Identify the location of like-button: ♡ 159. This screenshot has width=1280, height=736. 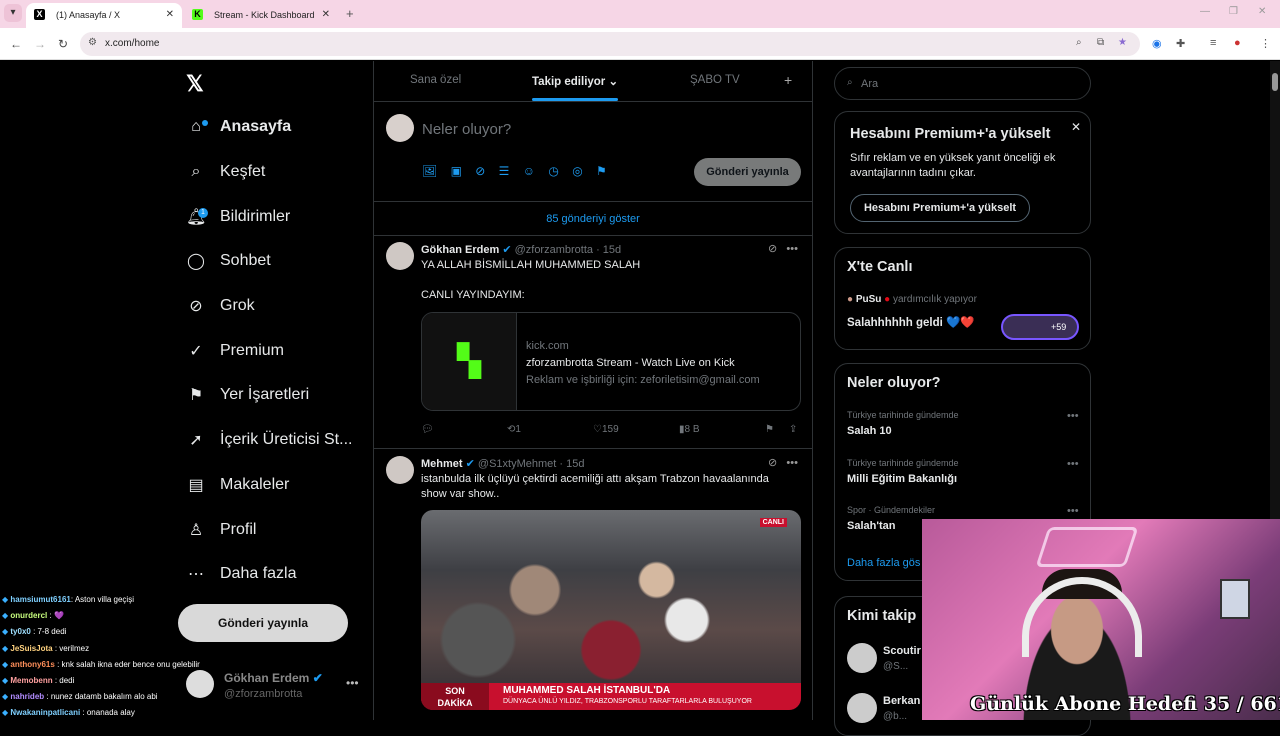
(606, 429).